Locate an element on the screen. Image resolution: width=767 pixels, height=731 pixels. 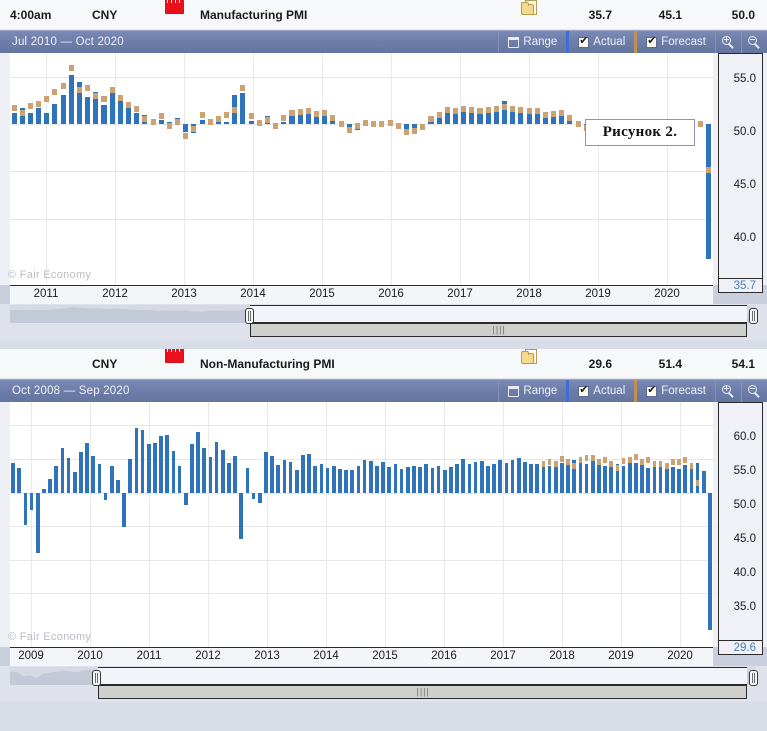
chart-navigator-1: |||| is located at coordinates (383, 322).